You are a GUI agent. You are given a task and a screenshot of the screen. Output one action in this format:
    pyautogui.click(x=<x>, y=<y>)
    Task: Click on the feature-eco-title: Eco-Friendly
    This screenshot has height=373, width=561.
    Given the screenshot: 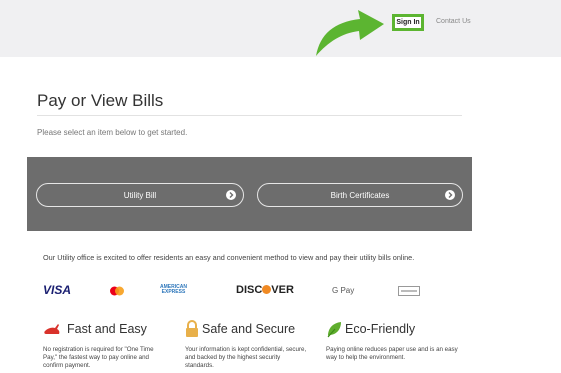 What is the action you would take?
    pyautogui.click(x=380, y=329)
    